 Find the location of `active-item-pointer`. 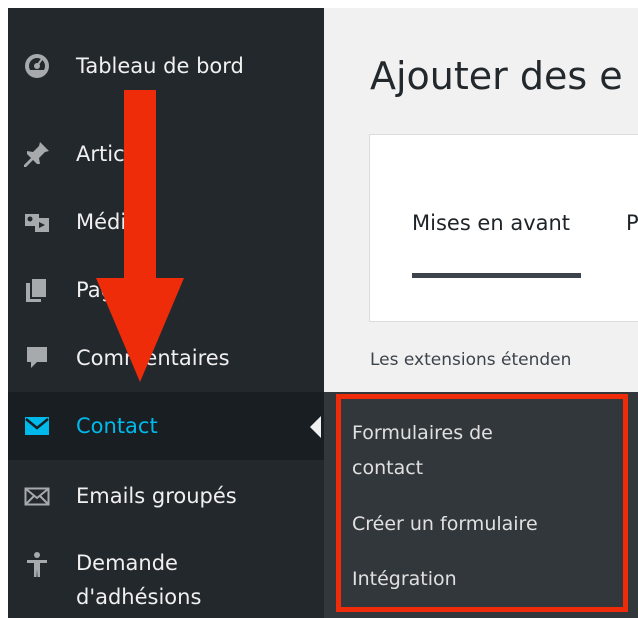

active-item-pointer is located at coordinates (315, 427).